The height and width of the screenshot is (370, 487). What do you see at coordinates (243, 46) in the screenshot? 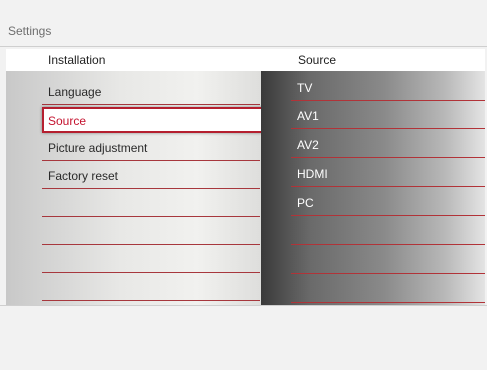
I see `header-divider` at bounding box center [243, 46].